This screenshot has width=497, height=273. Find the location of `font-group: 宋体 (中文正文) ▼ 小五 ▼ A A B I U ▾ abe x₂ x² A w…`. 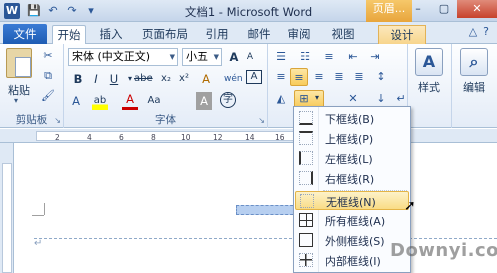

font-group: 宋体 (中文正文) ▼ 小五 ▼ A A B I U ▾ abe x₂ x² A w… is located at coordinates (166, 86).